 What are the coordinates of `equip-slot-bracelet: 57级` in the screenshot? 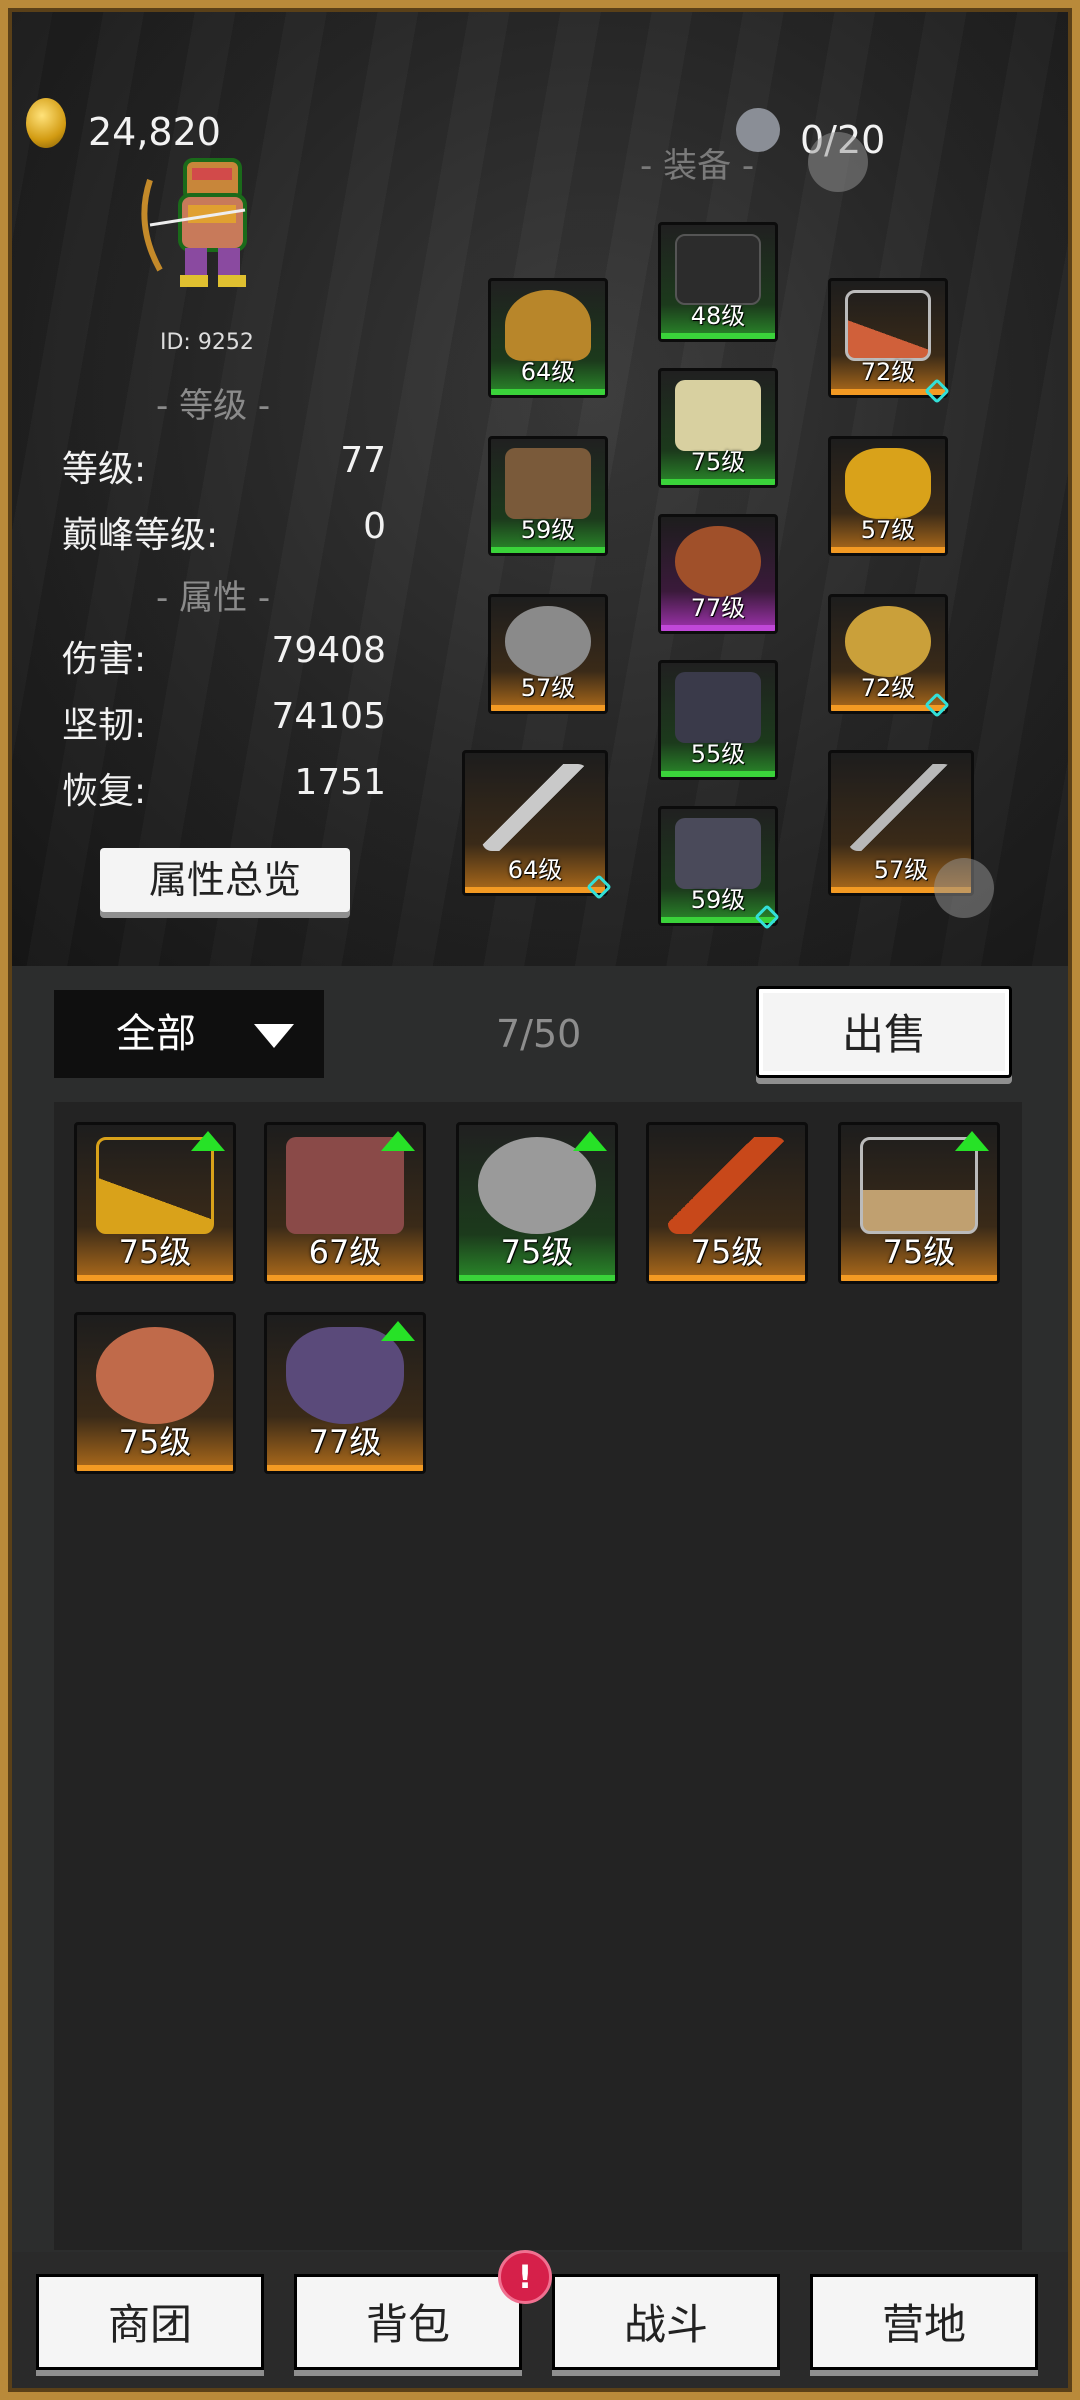 It's located at (888, 496).